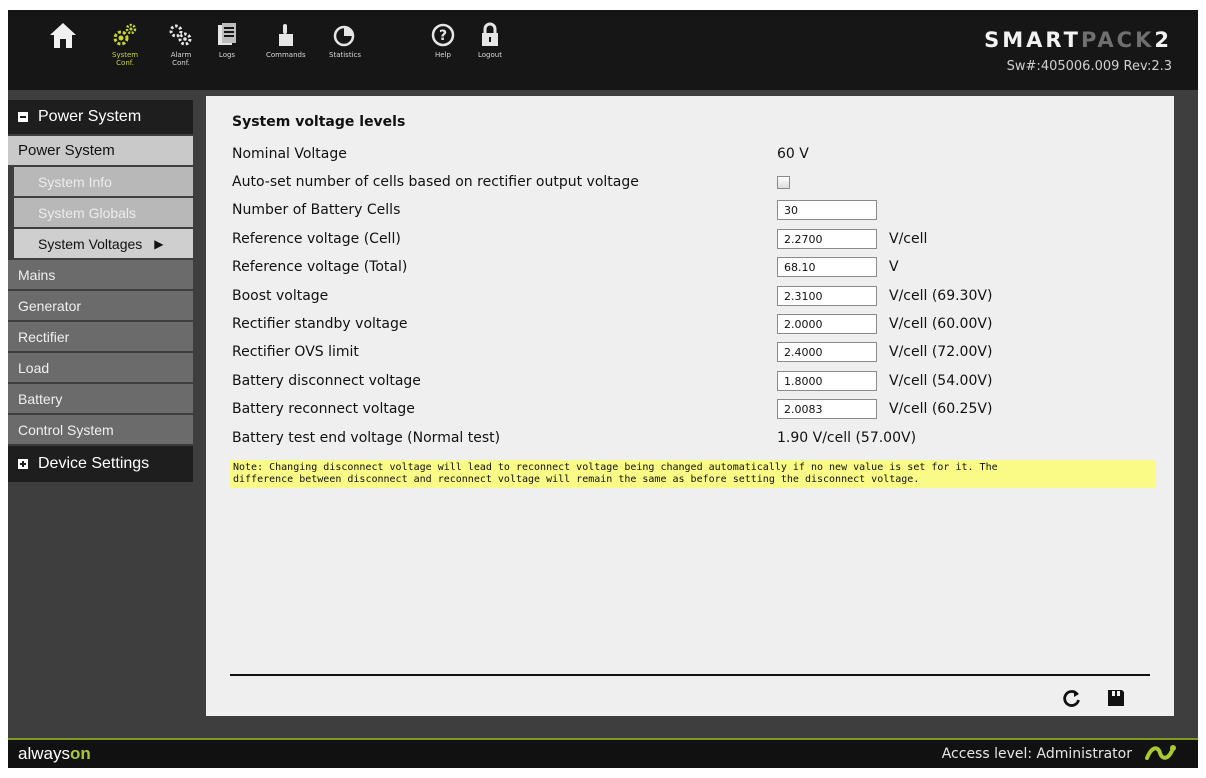 This screenshot has width=1206, height=778. I want to click on boost-voltage-input, so click(827, 296).